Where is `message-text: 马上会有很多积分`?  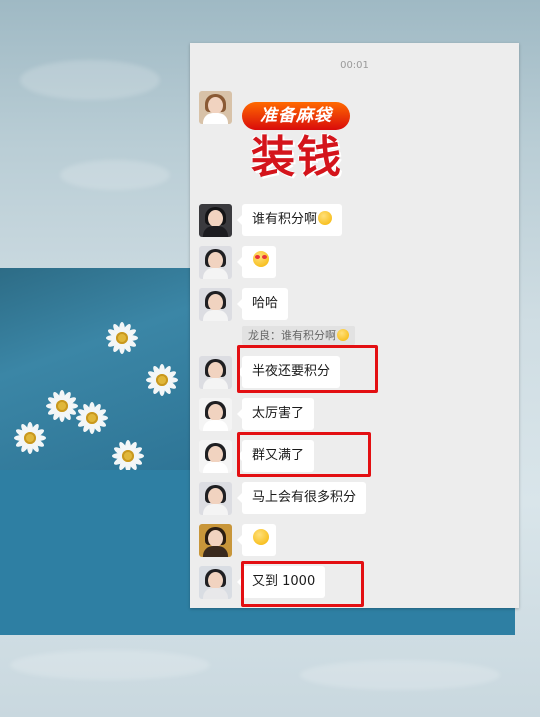 message-text: 马上会有很多积分 is located at coordinates (304, 497).